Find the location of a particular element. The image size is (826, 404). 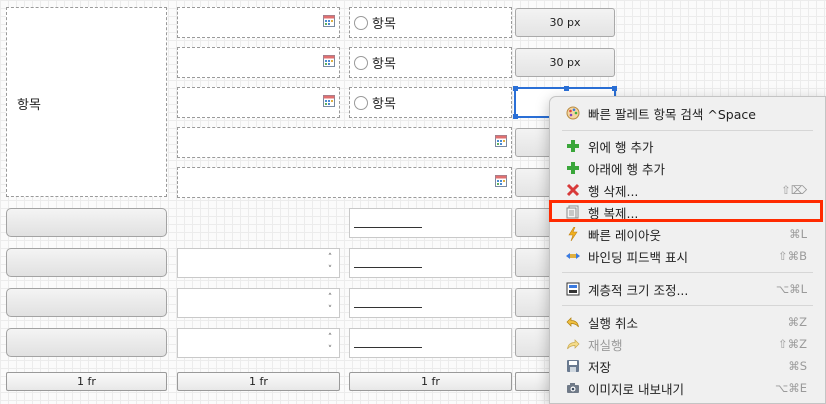

push-button-row8 is located at coordinates (86, 302).